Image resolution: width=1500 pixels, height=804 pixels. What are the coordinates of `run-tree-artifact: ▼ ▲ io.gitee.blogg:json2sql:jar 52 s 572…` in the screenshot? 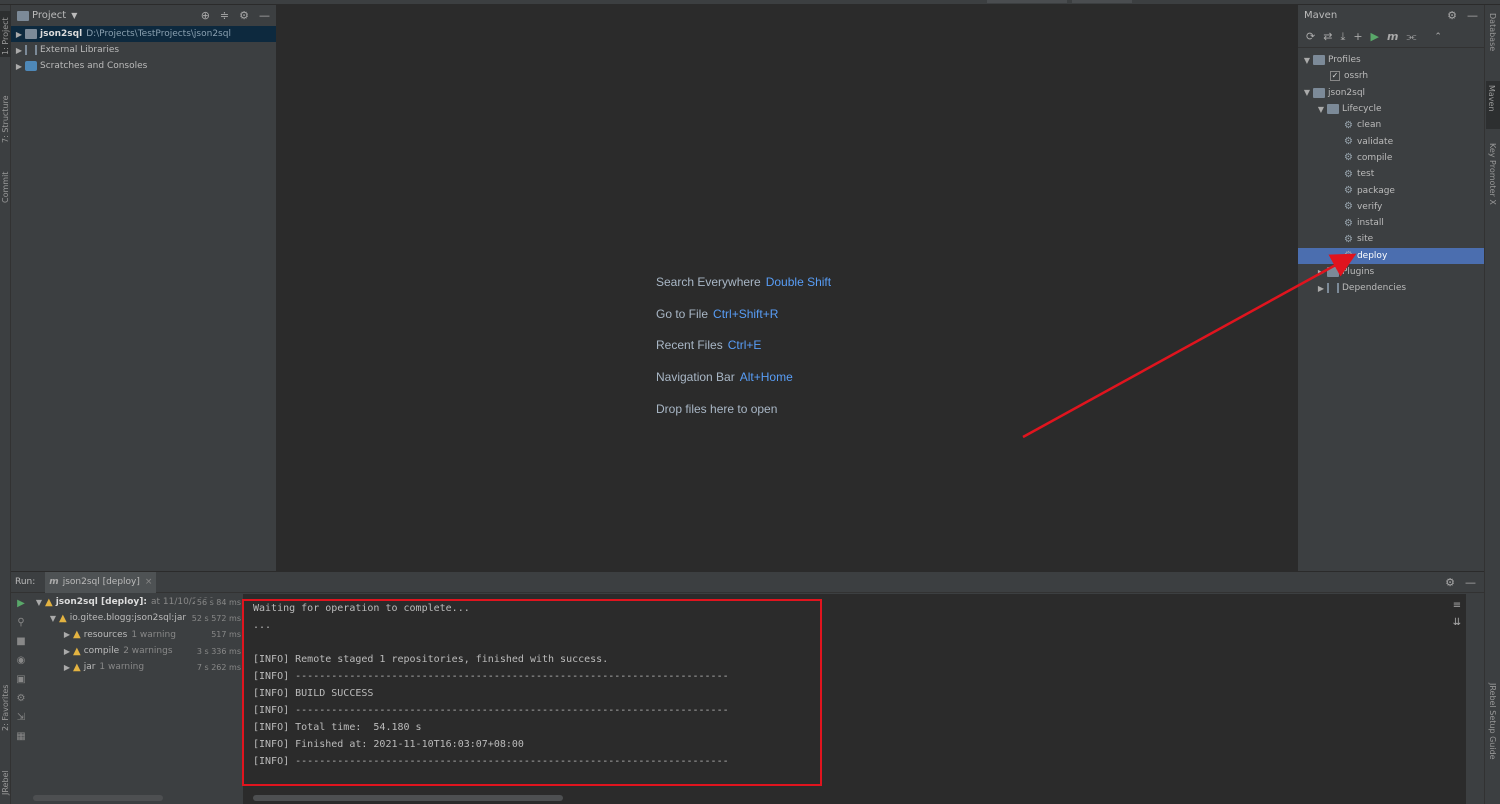 It's located at (137, 618).